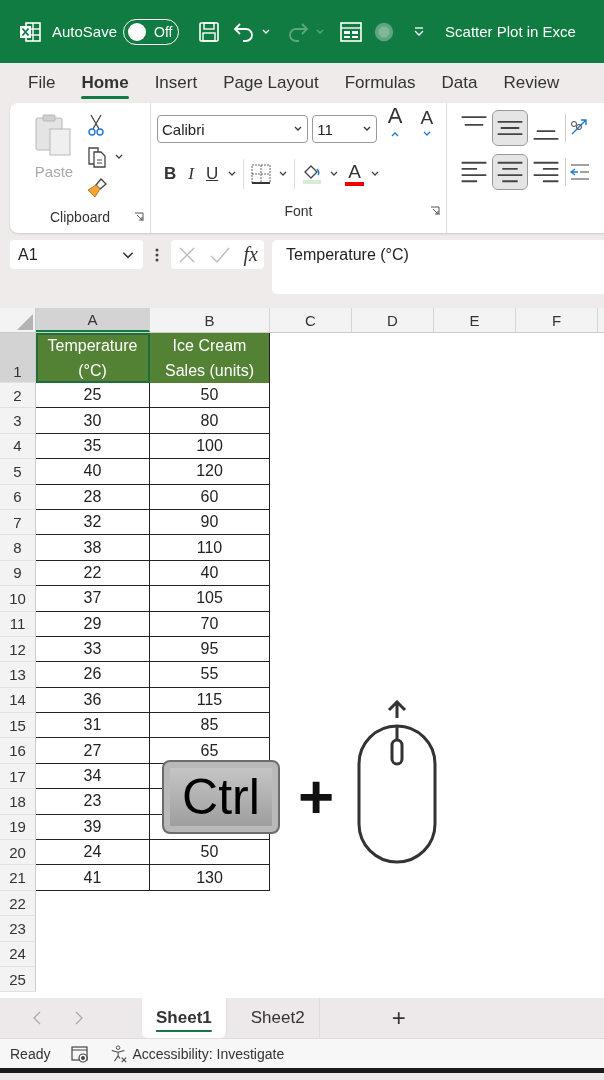 Image resolution: width=604 pixels, height=1080 pixels. What do you see at coordinates (209, 674) in the screenshot?
I see `table-cell: 55` at bounding box center [209, 674].